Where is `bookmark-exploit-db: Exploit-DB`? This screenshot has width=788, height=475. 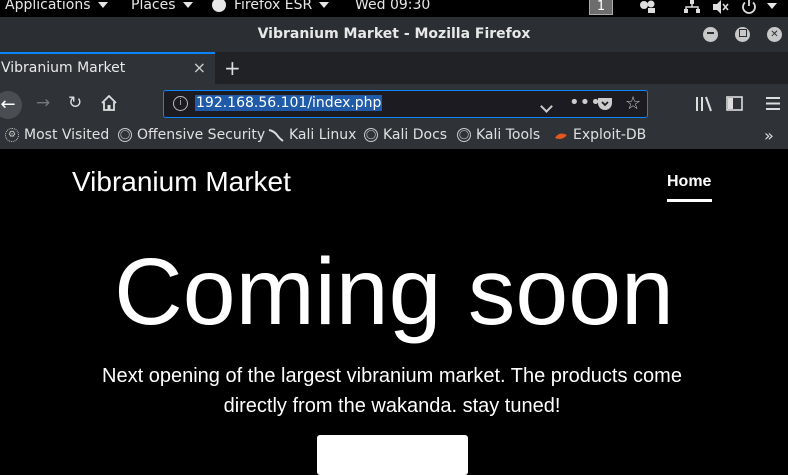 bookmark-exploit-db: Exploit-DB is located at coordinates (600, 135).